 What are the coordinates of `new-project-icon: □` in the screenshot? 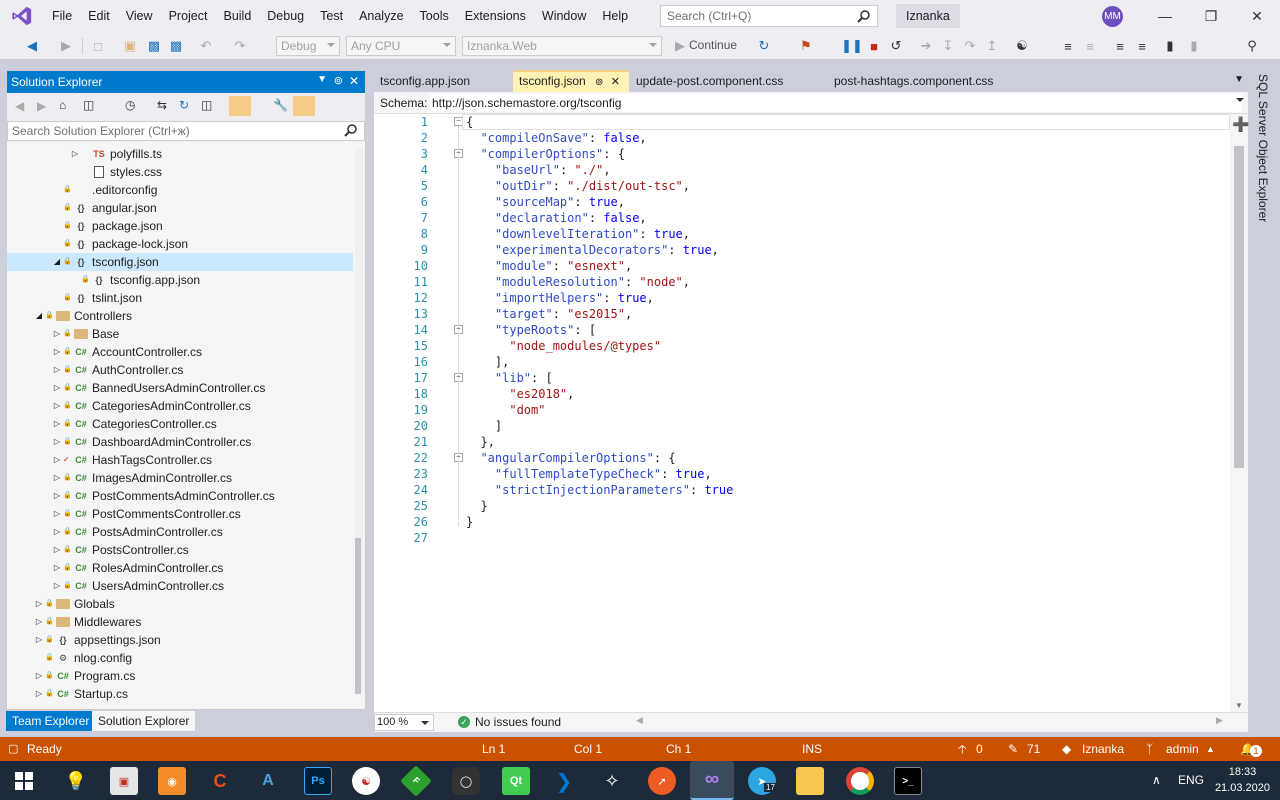 It's located at (98, 46).